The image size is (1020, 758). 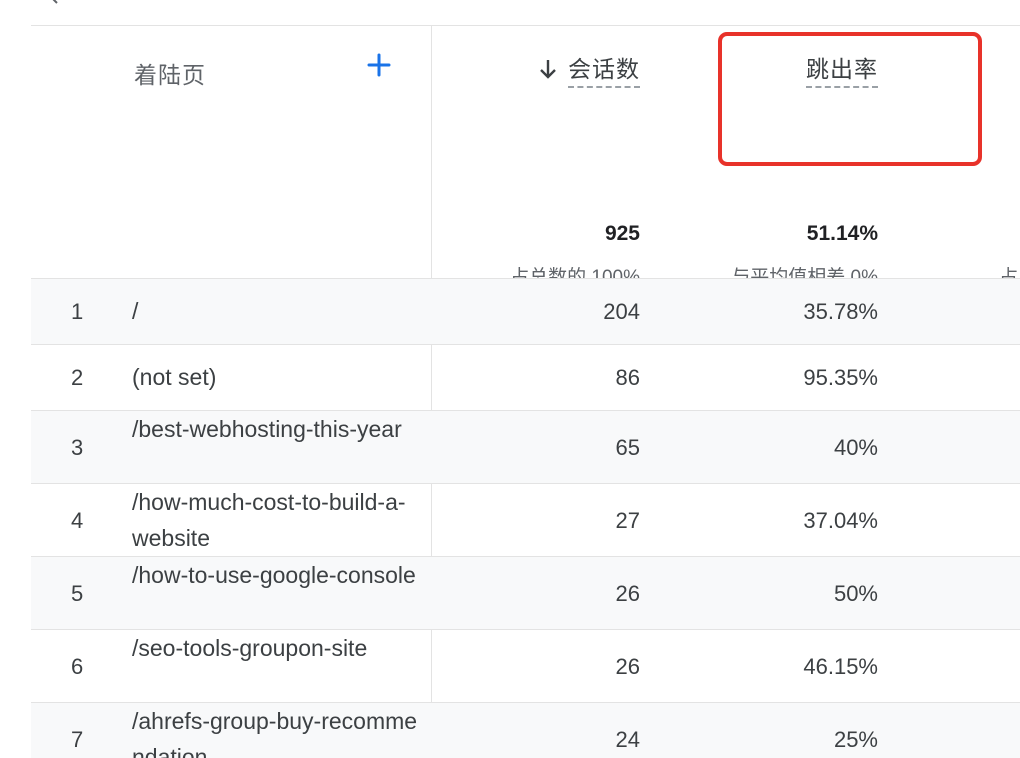 I want to click on bounce-rate-value: 46.15%, so click(x=840, y=666).